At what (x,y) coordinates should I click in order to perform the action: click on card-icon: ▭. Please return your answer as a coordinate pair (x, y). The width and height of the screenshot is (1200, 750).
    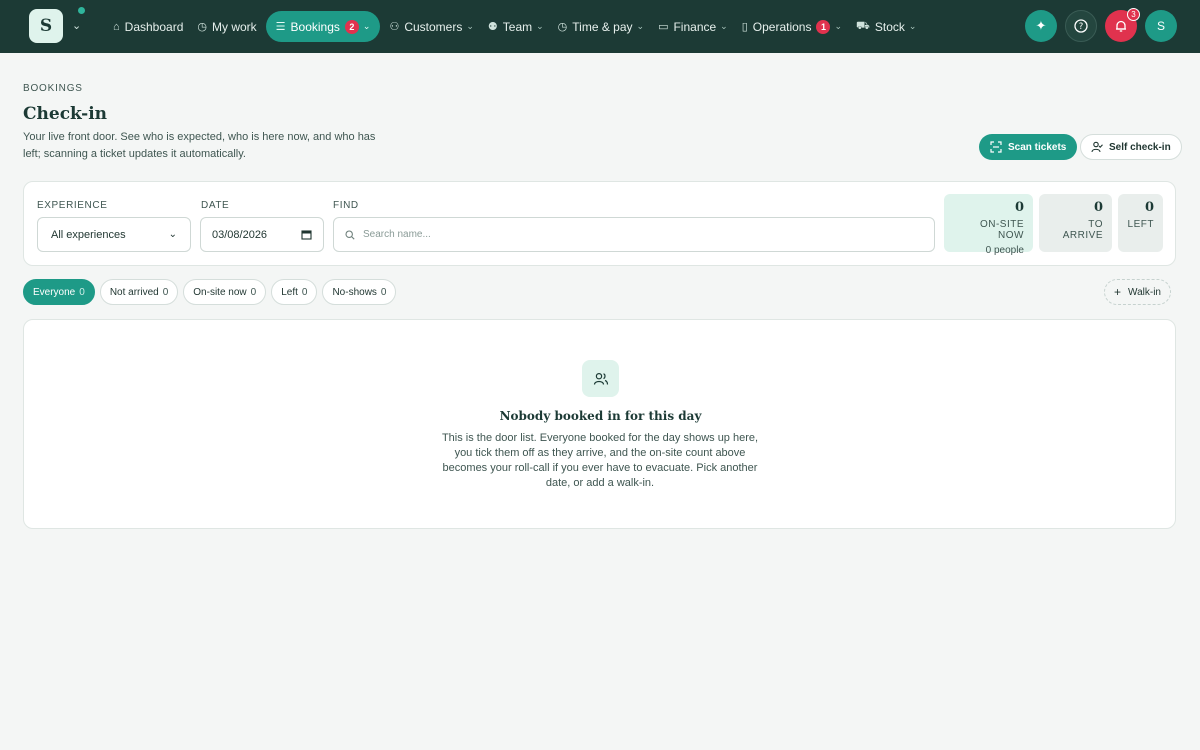
    Looking at the image, I should click on (663, 27).